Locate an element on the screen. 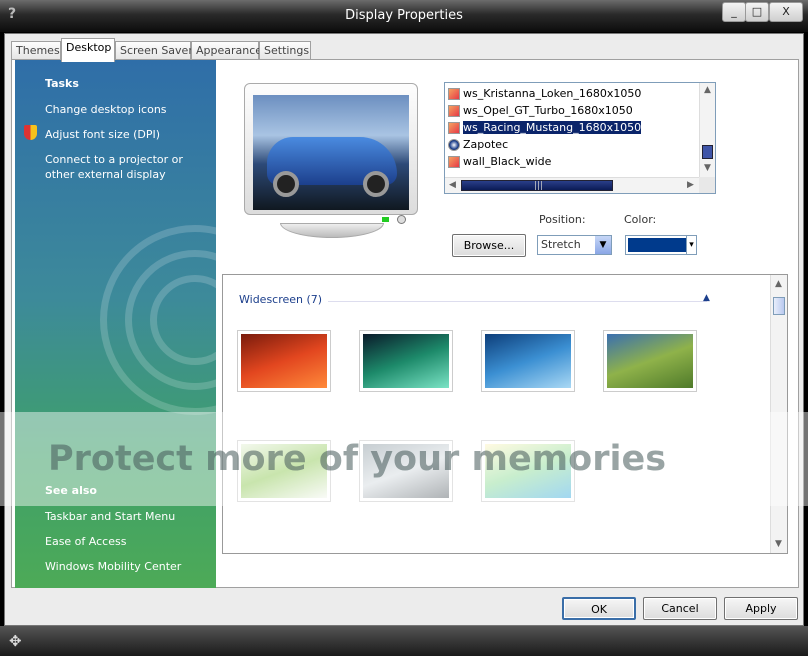 The height and width of the screenshot is (656, 808). scroll-right-icon: ▶ is located at coordinates (690, 185).